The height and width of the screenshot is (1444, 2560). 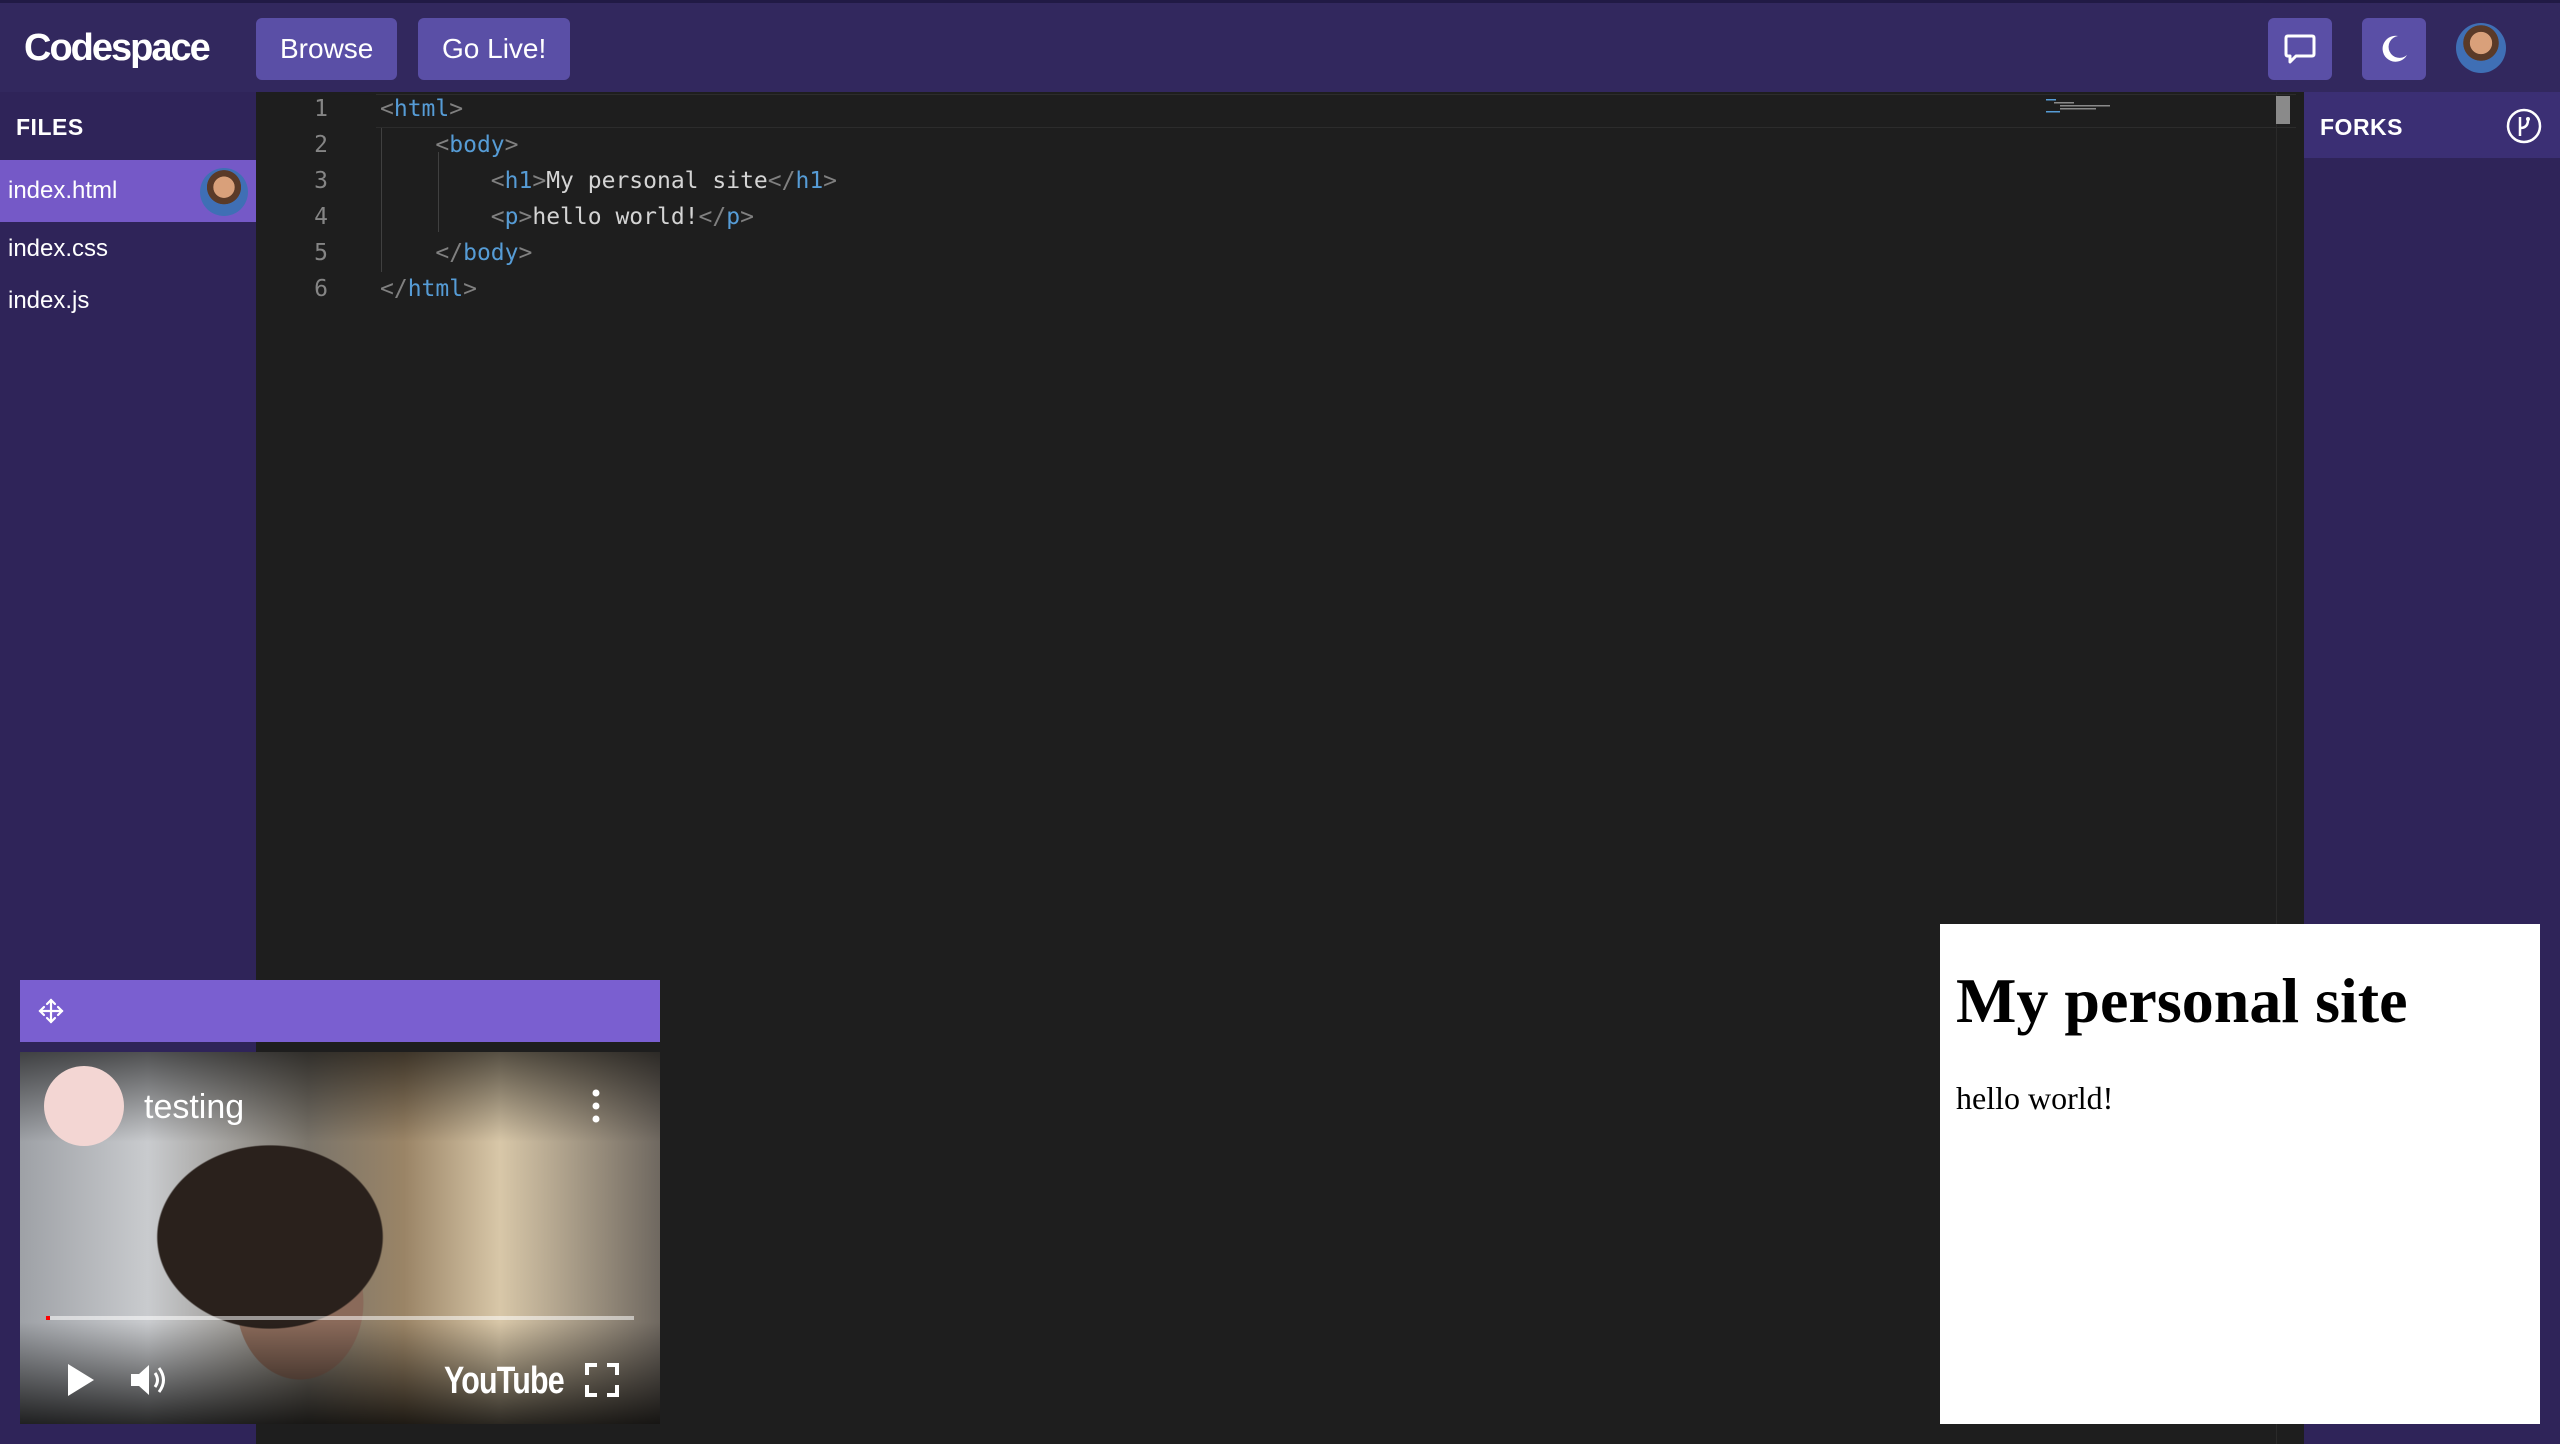 What do you see at coordinates (2481, 48) in the screenshot?
I see `user-avatar` at bounding box center [2481, 48].